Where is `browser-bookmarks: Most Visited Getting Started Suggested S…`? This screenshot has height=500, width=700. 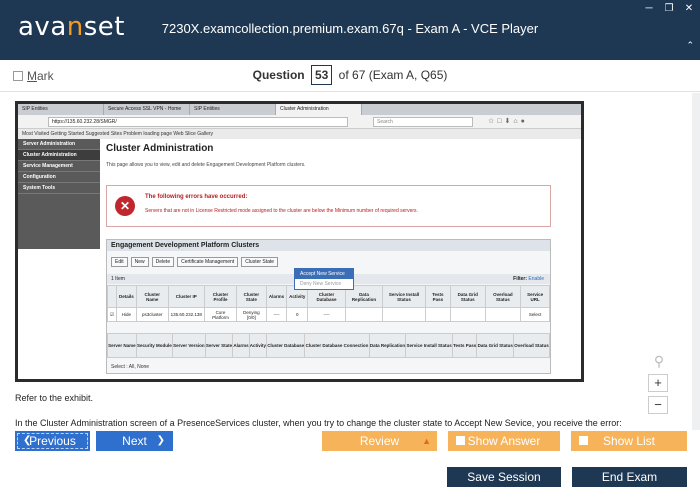 browser-bookmarks: Most Visited Getting Started Suggested S… is located at coordinates (299, 134).